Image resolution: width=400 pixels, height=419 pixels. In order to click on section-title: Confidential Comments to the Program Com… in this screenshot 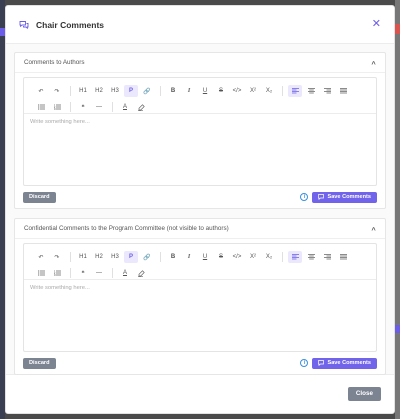, I will do `click(126, 228)`.